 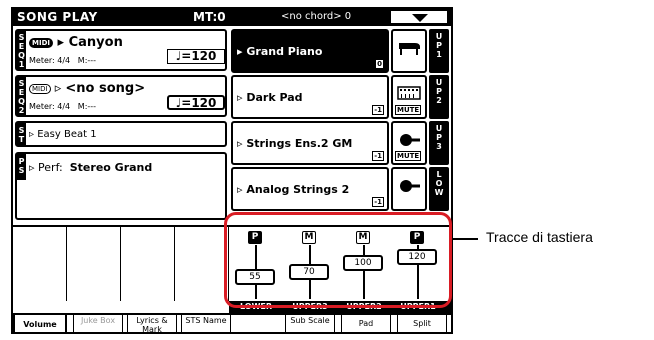 What do you see at coordinates (196, 56) in the screenshot?
I see `seq1-tempo: ♩=120` at bounding box center [196, 56].